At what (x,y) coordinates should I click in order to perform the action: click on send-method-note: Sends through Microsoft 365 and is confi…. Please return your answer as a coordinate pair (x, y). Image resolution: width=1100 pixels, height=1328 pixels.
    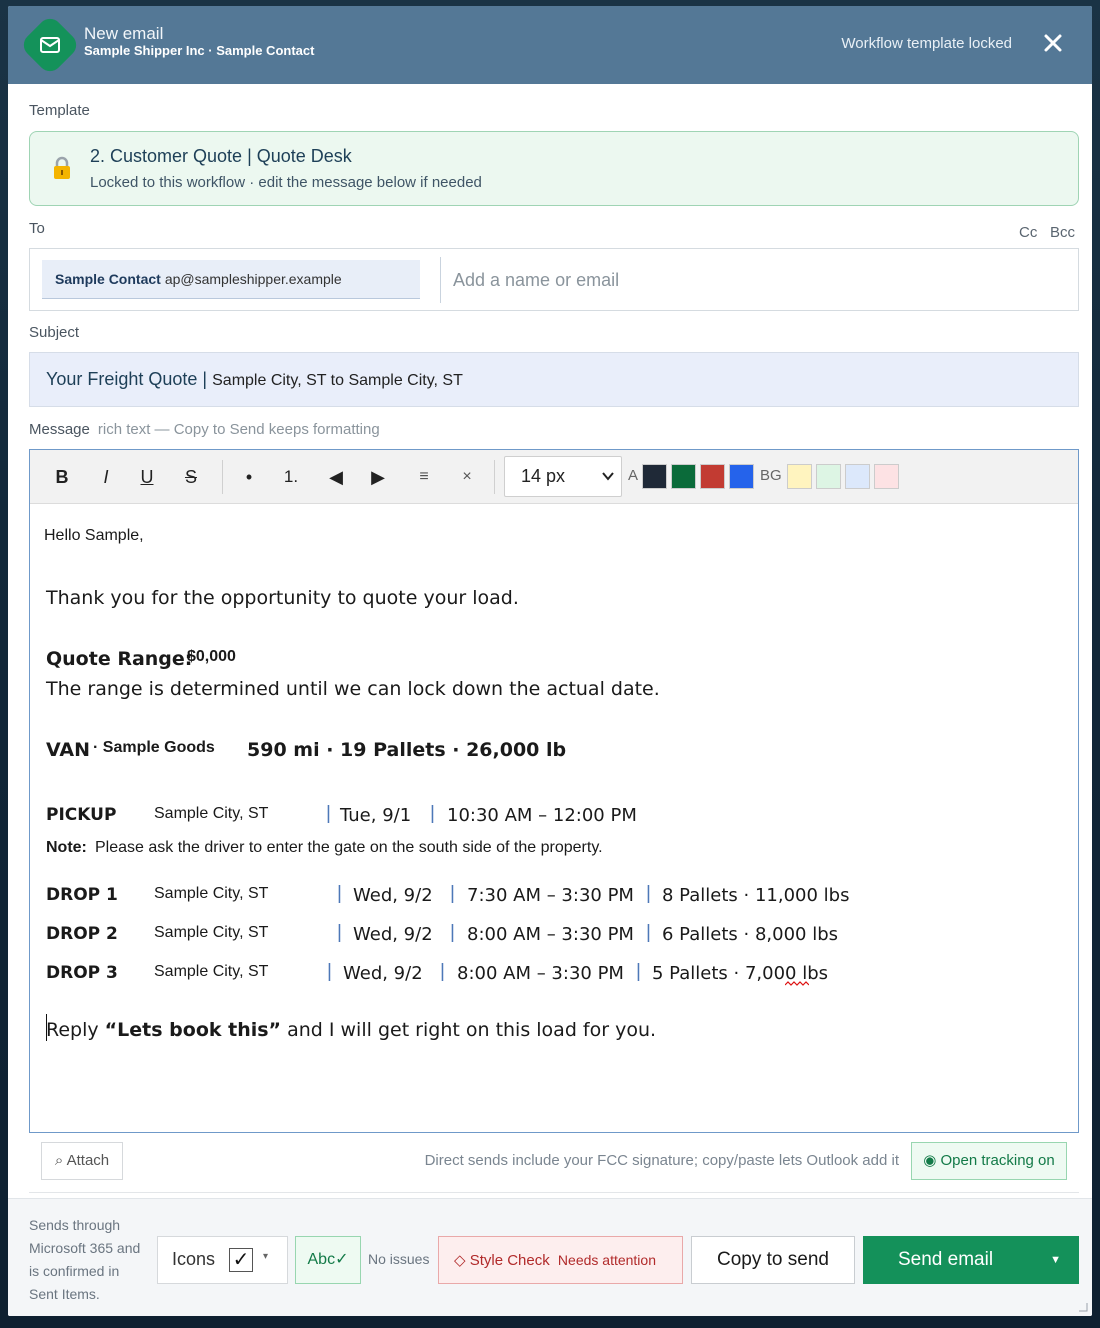
    Looking at the image, I should click on (85, 1259).